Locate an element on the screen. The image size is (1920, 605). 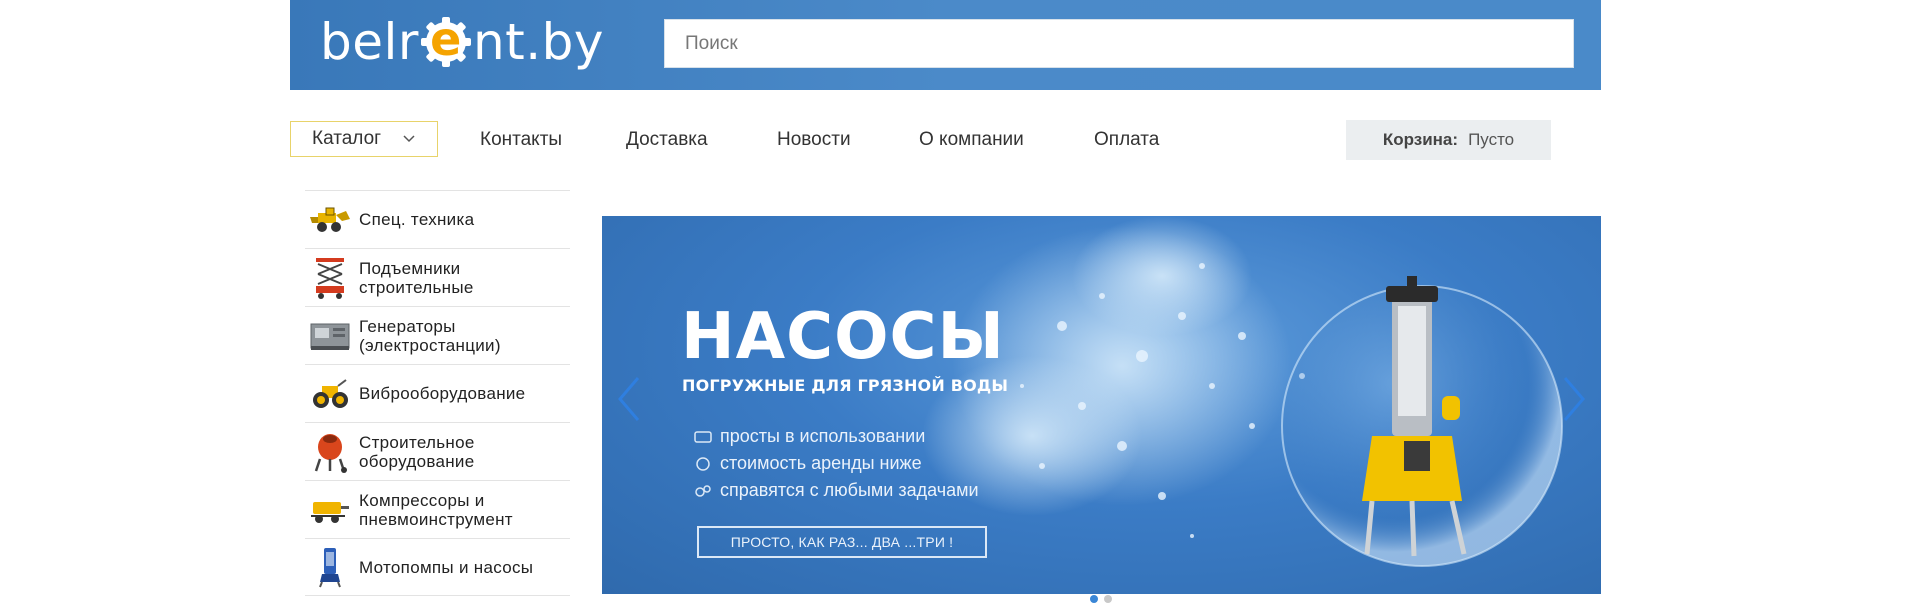
banner-feature-text: стоимость аренды ниже is located at coordinates (821, 463).